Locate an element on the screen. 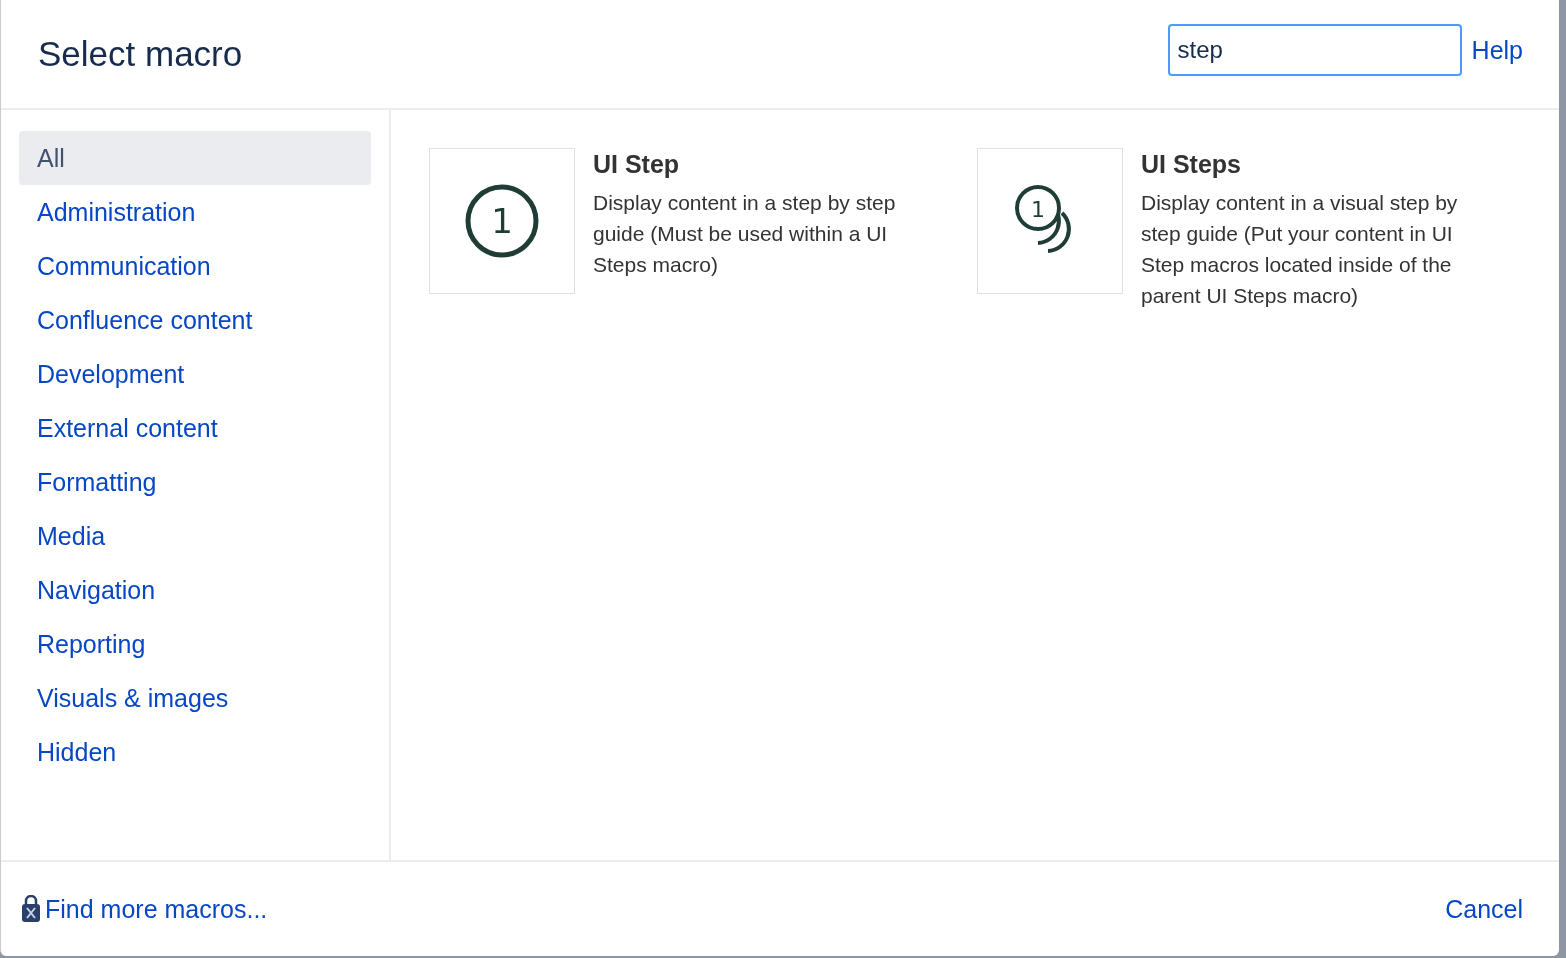 The image size is (1566, 958). category-item: Hidden is located at coordinates (195, 752).